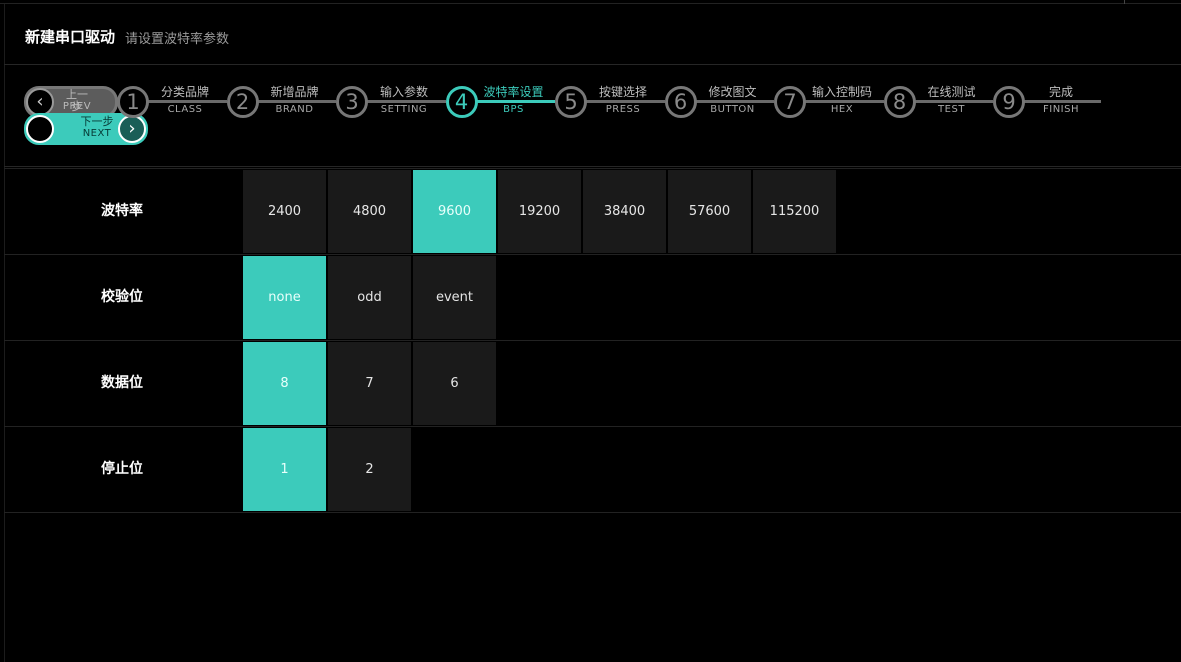 The image size is (1181, 662). Describe the element at coordinates (513, 109) in the screenshot. I see `step-4-sublabel: BPS` at that location.